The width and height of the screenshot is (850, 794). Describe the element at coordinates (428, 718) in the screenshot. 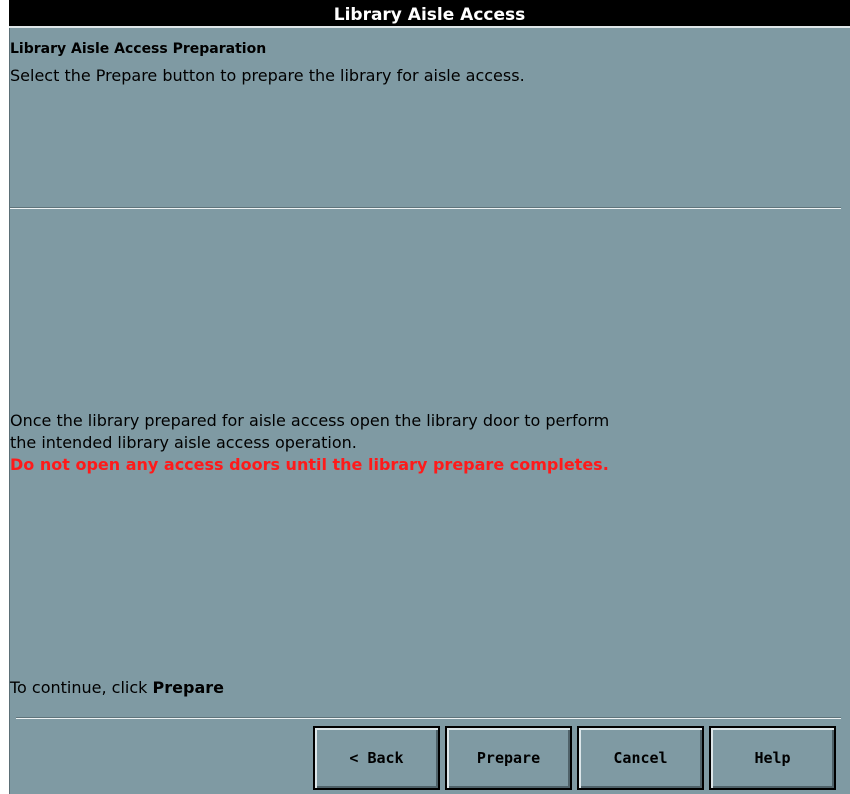

I see `bottom-separator` at that location.